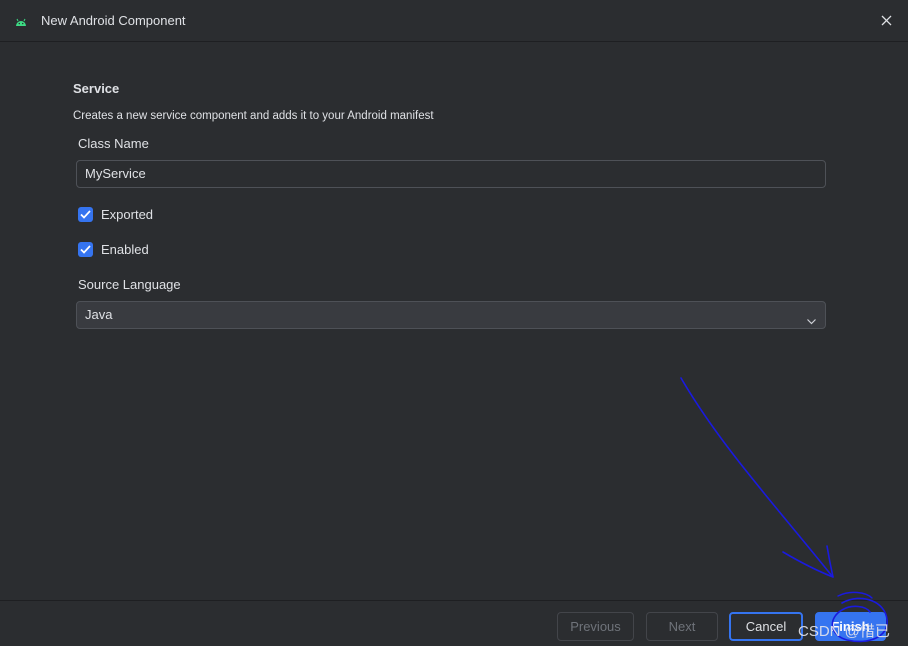 This screenshot has width=908, height=646. Describe the element at coordinates (451, 174) in the screenshot. I see `class-name-input: MyService` at that location.